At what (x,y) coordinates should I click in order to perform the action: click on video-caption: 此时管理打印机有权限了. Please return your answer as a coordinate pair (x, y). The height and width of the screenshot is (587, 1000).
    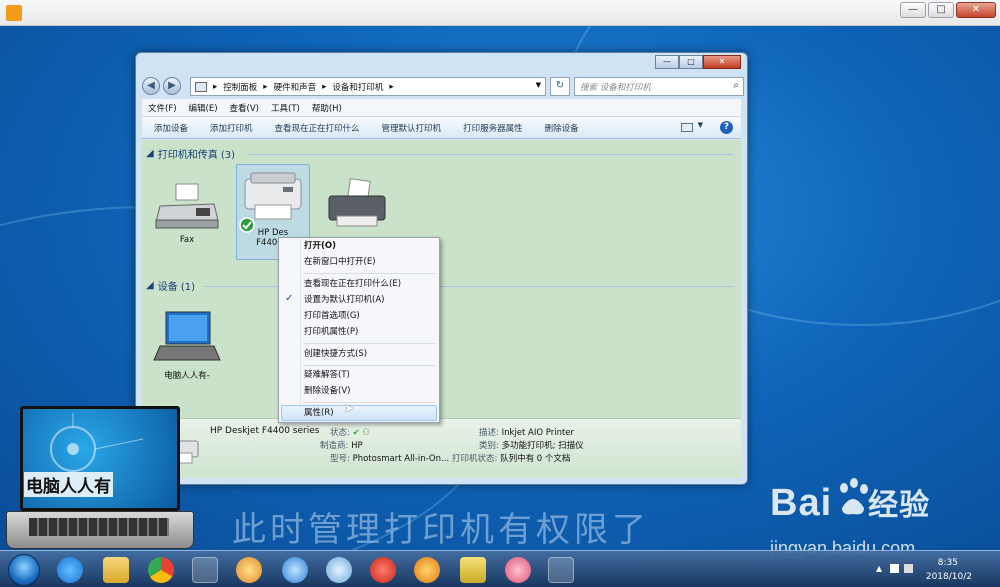
    Looking at the image, I should click on (441, 530).